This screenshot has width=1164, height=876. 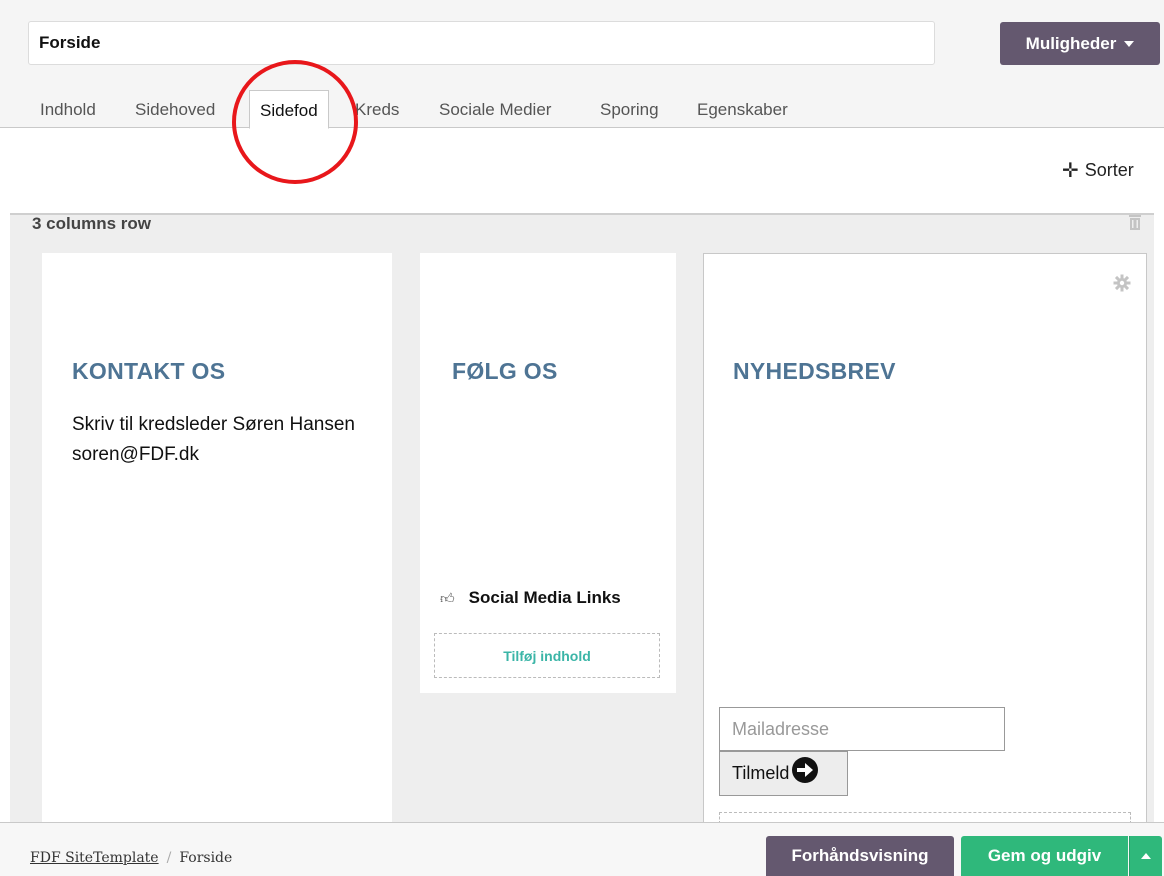 I want to click on preview-button: Forhåndsvisning, so click(x=860, y=856).